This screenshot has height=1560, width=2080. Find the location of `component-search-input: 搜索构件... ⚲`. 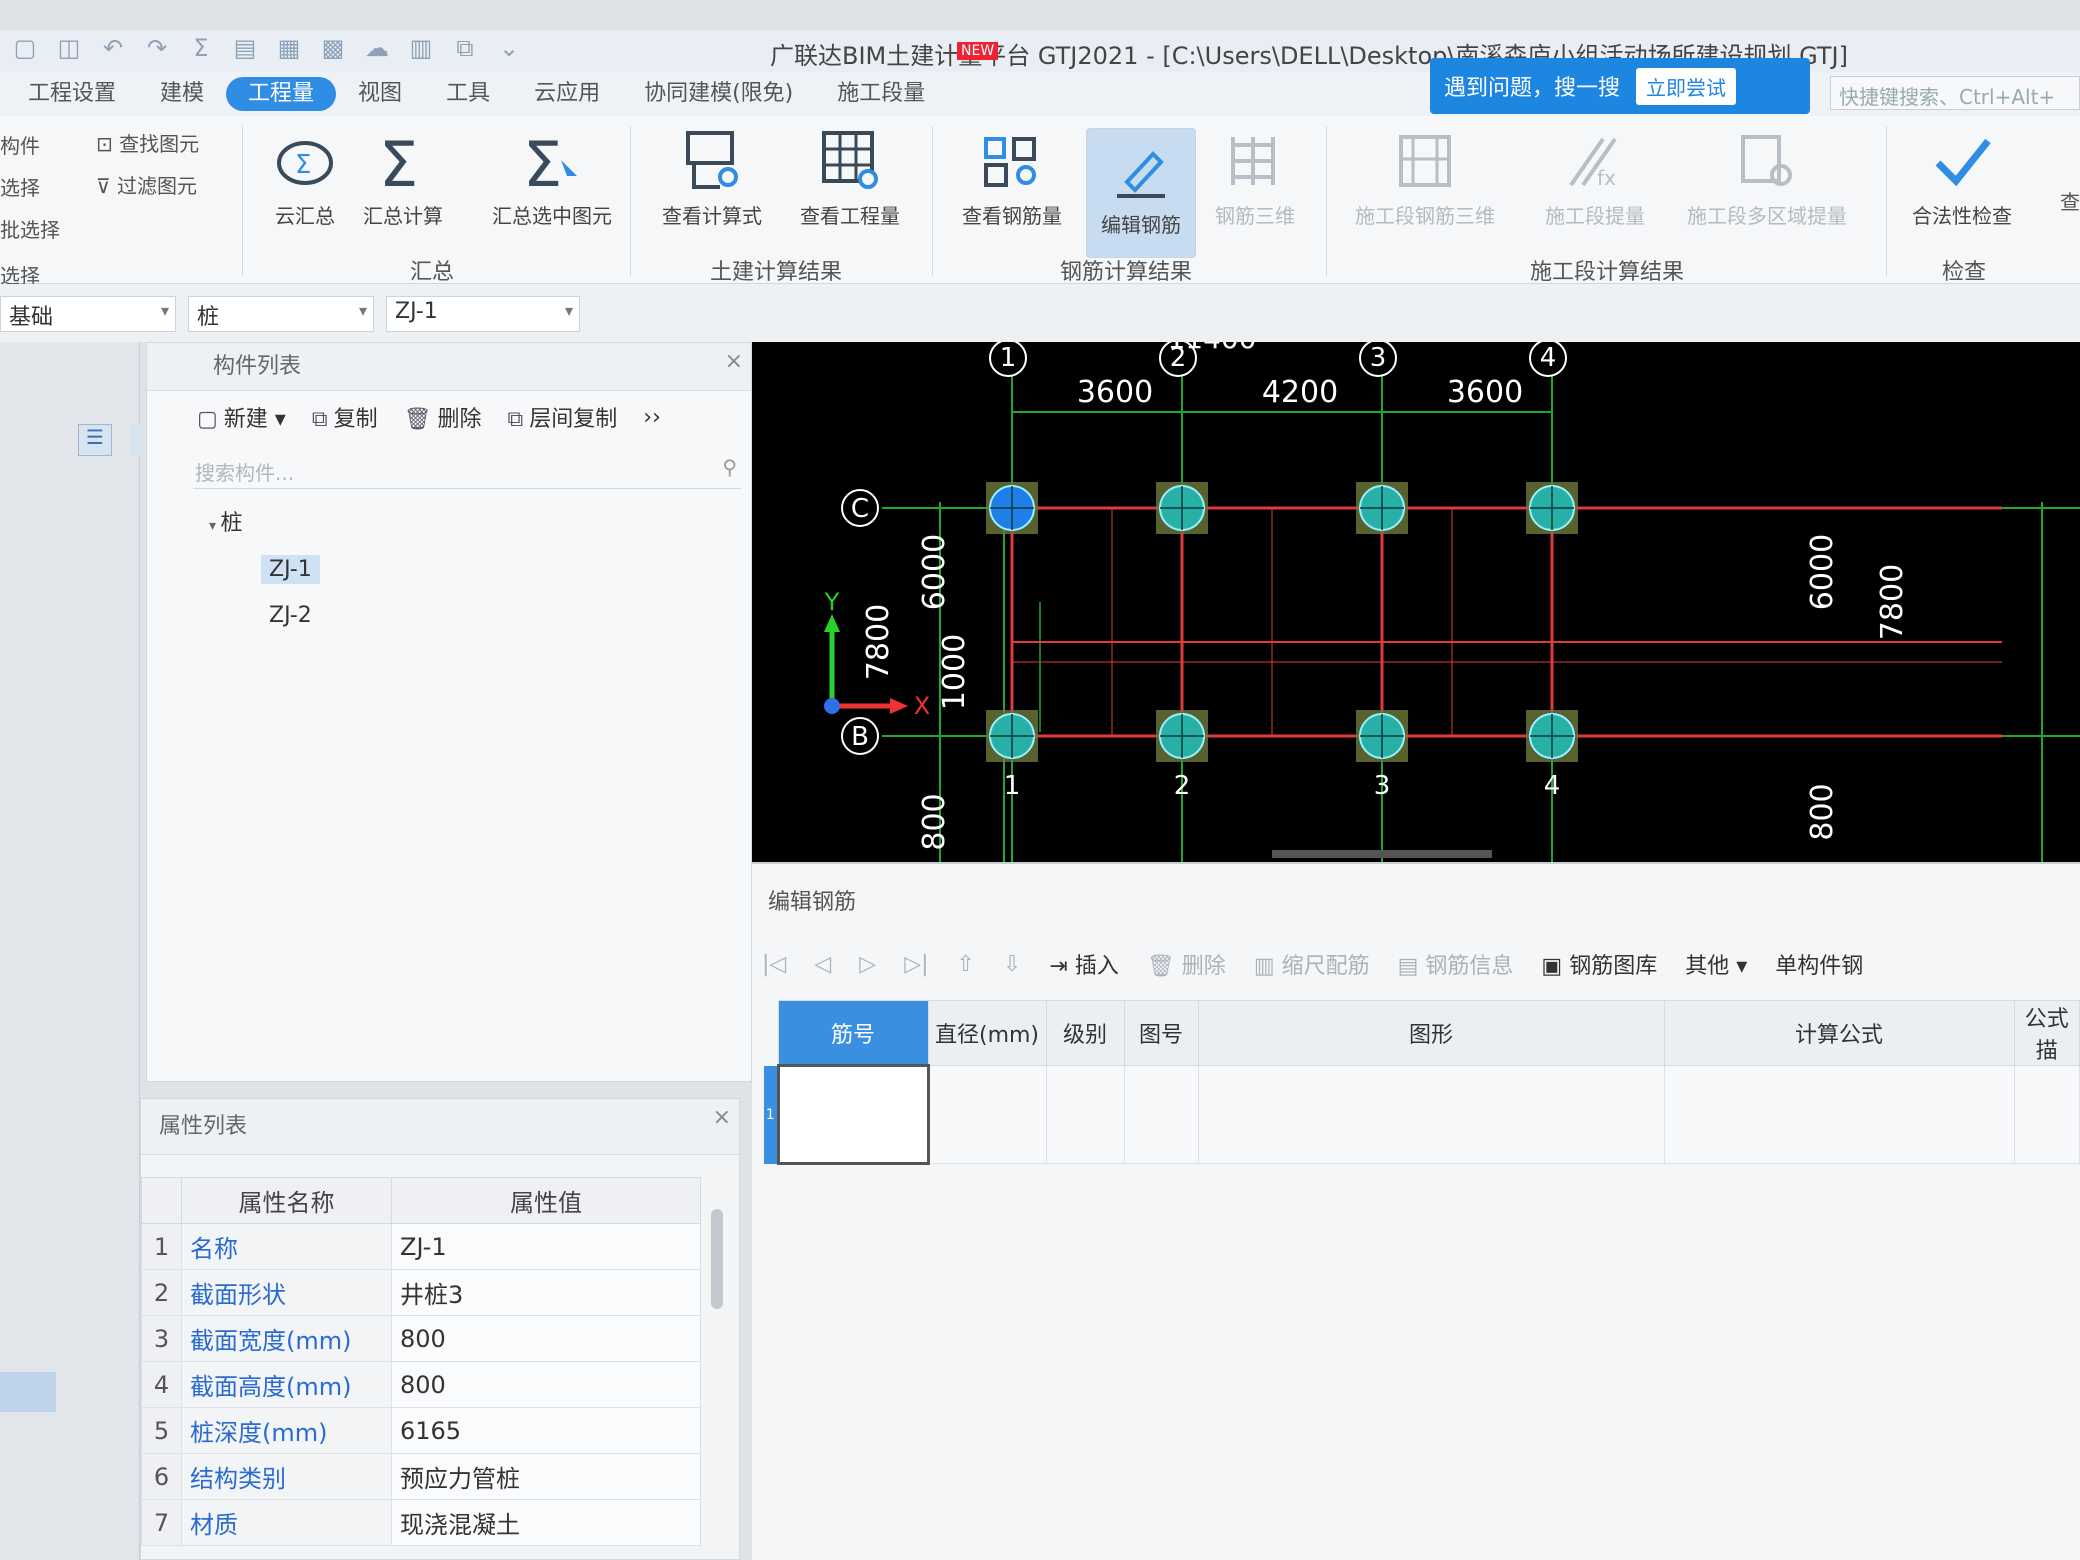

component-search-input: 搜索构件... ⚲ is located at coordinates (467, 471).